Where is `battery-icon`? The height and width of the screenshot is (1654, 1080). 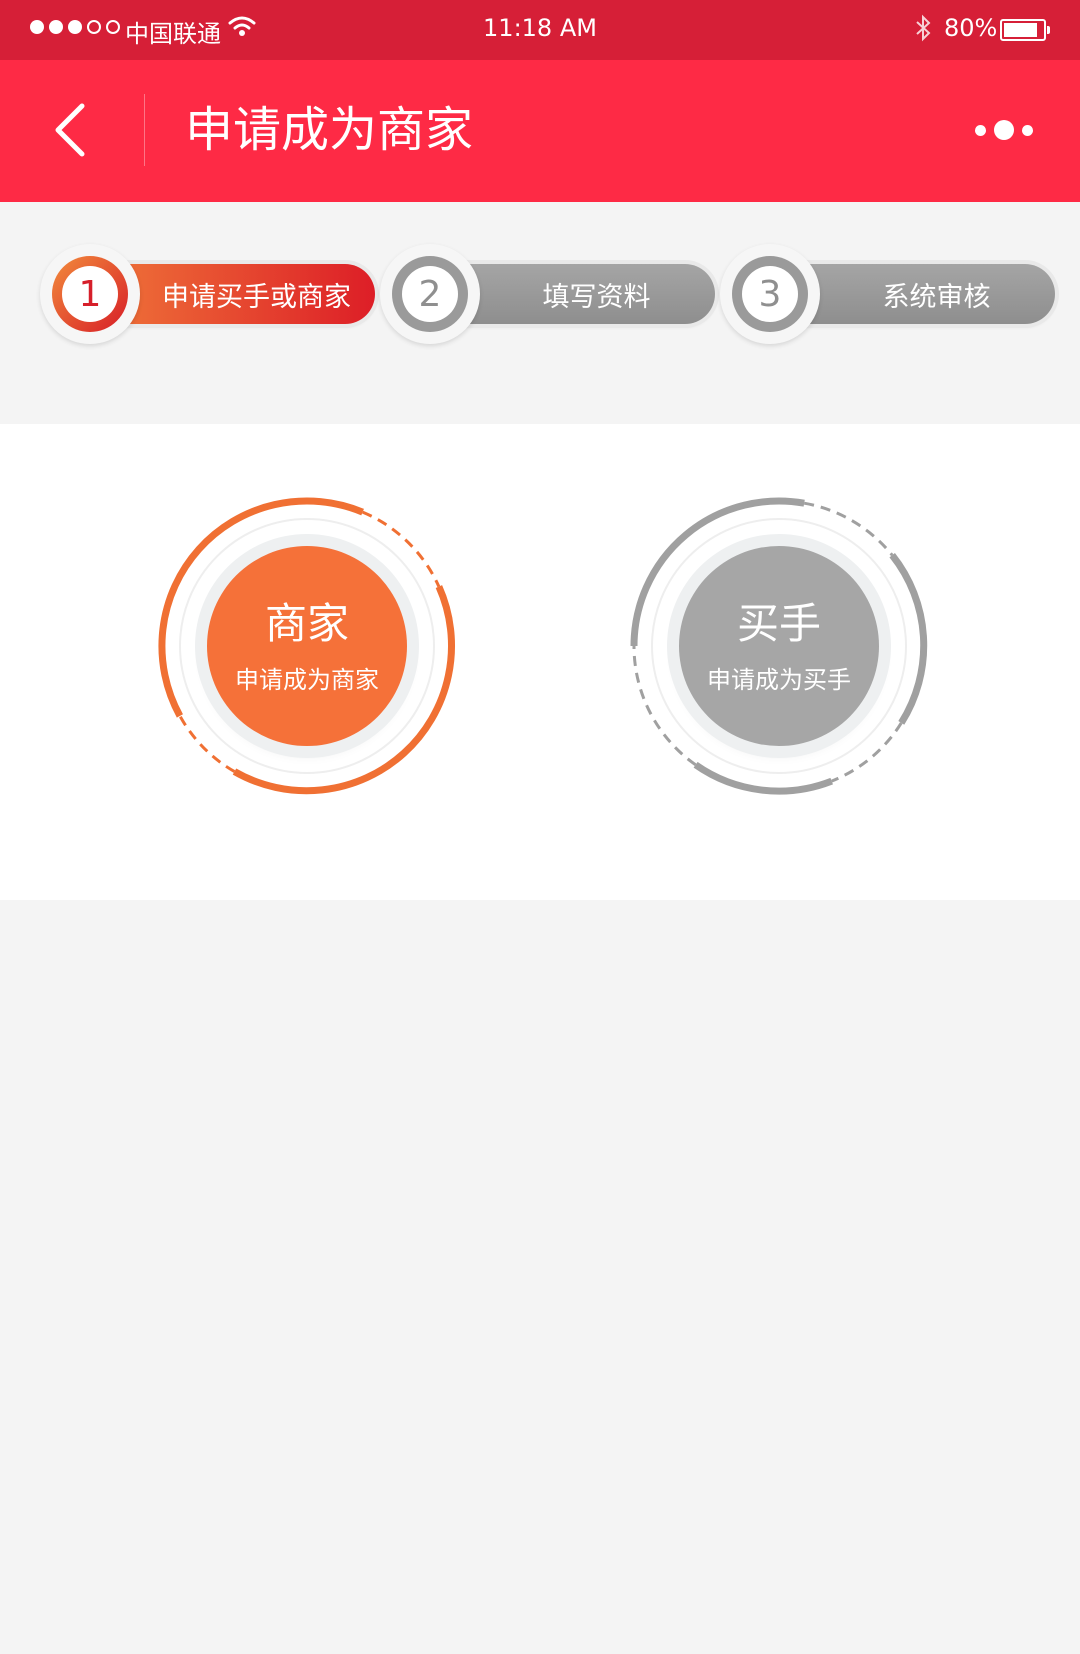
battery-icon is located at coordinates (1025, 30).